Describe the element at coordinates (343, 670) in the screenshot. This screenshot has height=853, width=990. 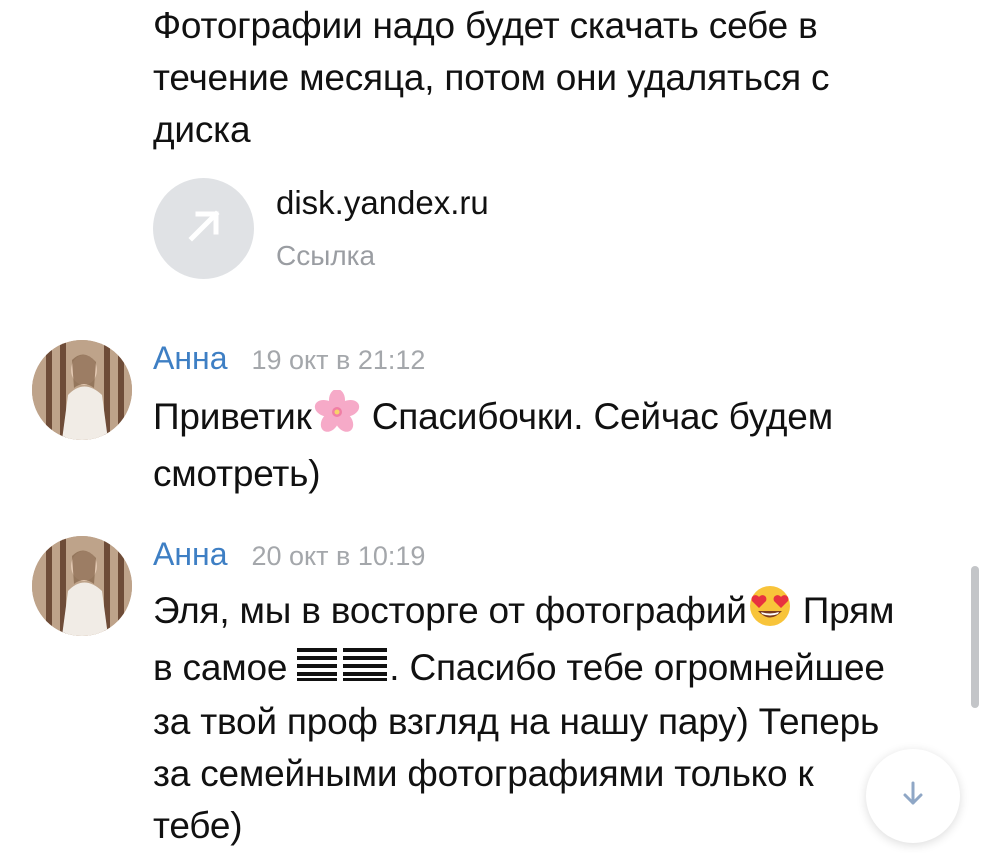
I see `broken-glyph-emoji` at that location.